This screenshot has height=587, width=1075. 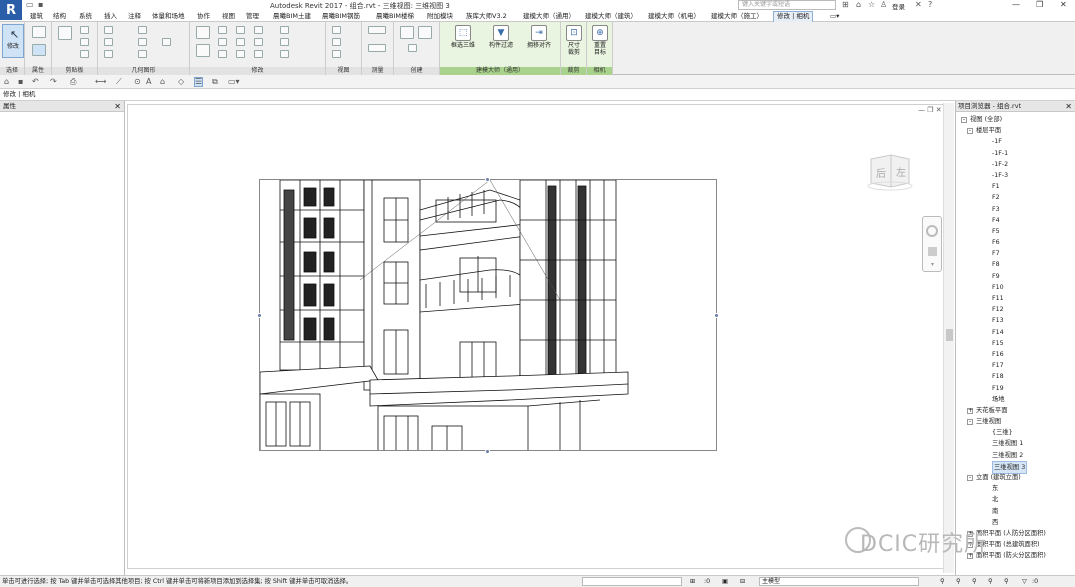 What do you see at coordinates (1015, 153) in the screenshot?
I see `browser-tree-item: -1F-1` at bounding box center [1015, 153].